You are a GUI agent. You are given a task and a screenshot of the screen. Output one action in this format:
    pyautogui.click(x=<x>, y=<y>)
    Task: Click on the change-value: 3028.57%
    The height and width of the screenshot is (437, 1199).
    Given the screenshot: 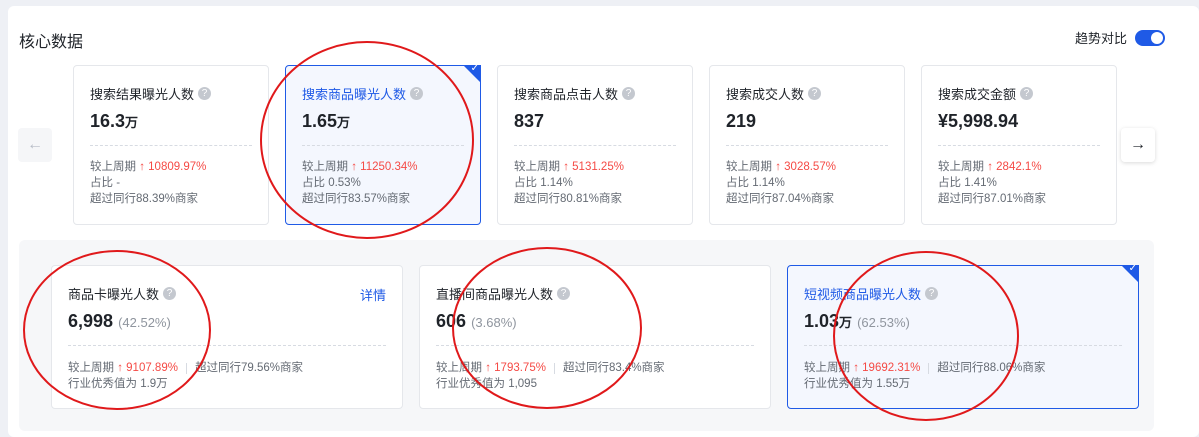 What is the action you would take?
    pyautogui.click(x=810, y=167)
    